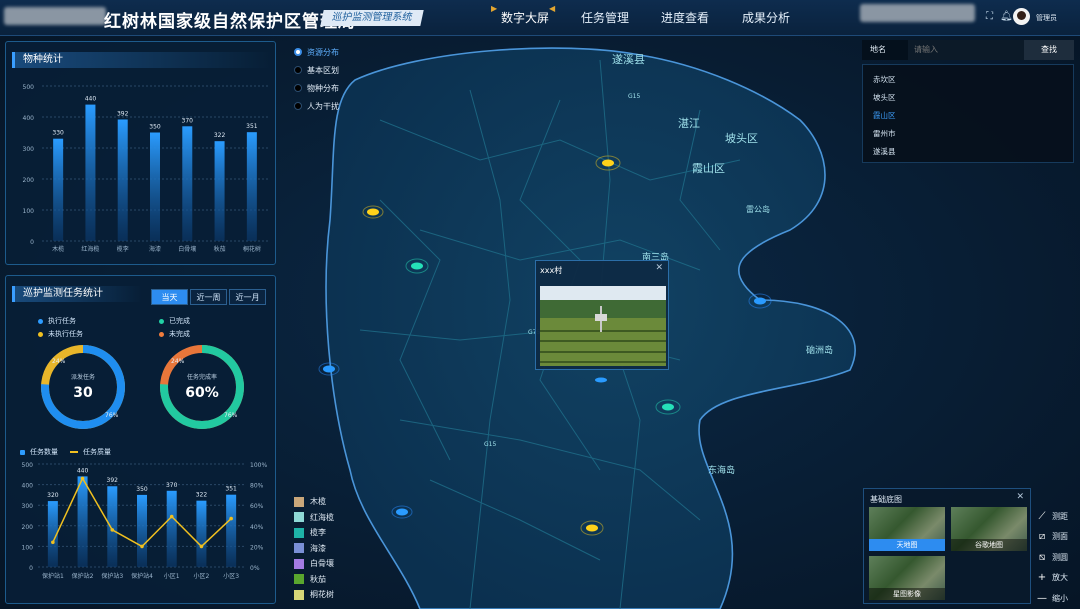 This screenshot has width=1080, height=609. What do you see at coordinates (220, 249) in the screenshot?
I see `x-tick-label: 秋茄` at bounding box center [220, 249].